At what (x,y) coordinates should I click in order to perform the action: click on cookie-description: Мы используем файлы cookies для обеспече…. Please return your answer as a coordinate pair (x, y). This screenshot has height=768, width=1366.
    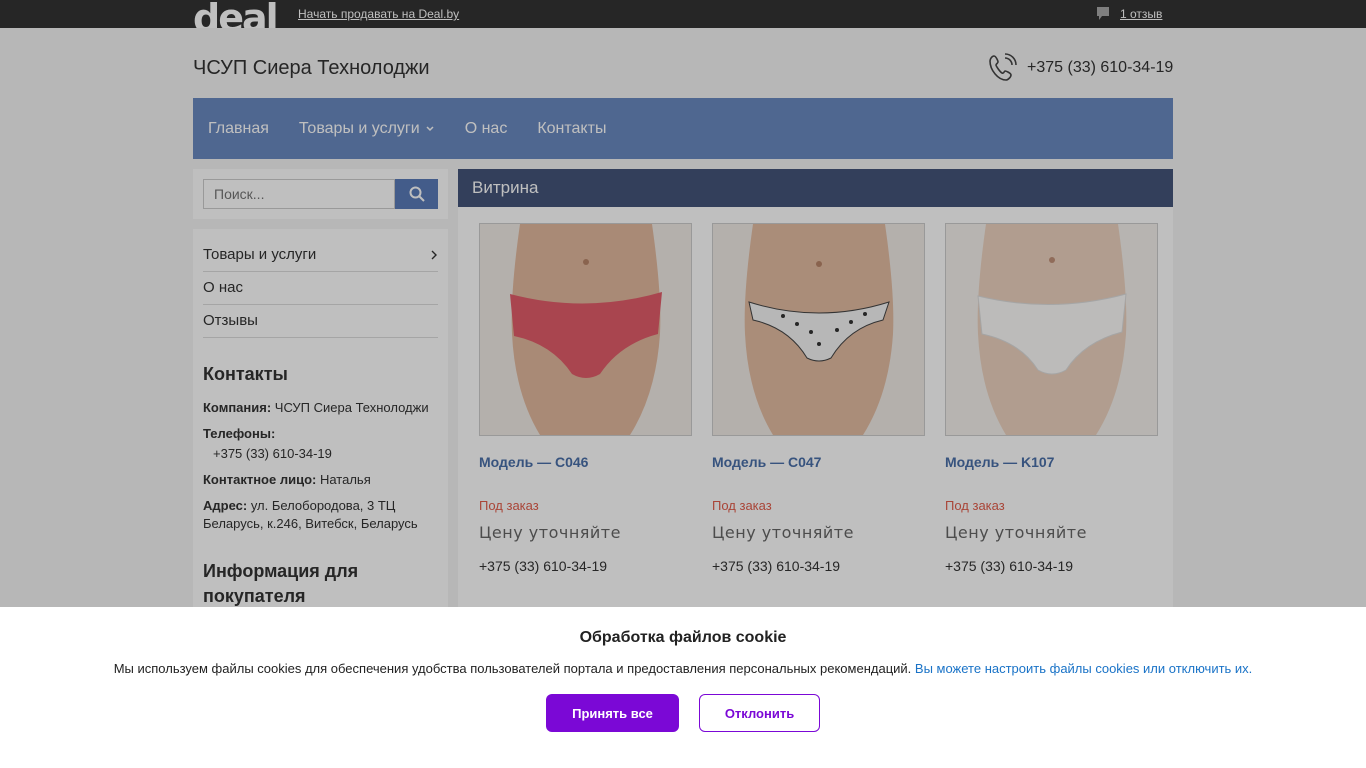
    Looking at the image, I should click on (683, 668).